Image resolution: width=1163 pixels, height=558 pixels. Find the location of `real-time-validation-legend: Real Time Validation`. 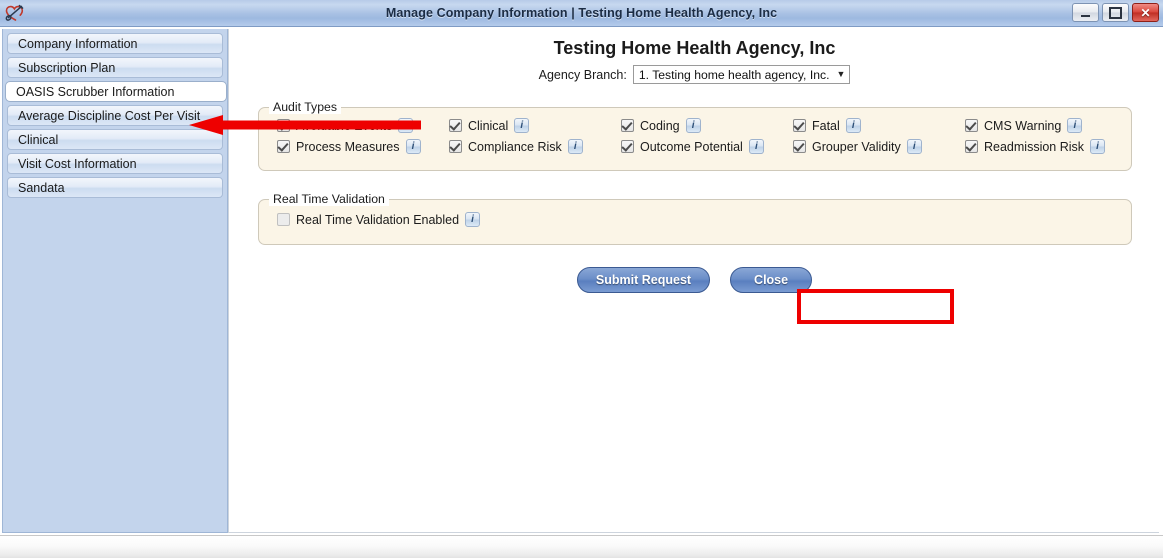

real-time-validation-legend: Real Time Validation is located at coordinates (329, 199).